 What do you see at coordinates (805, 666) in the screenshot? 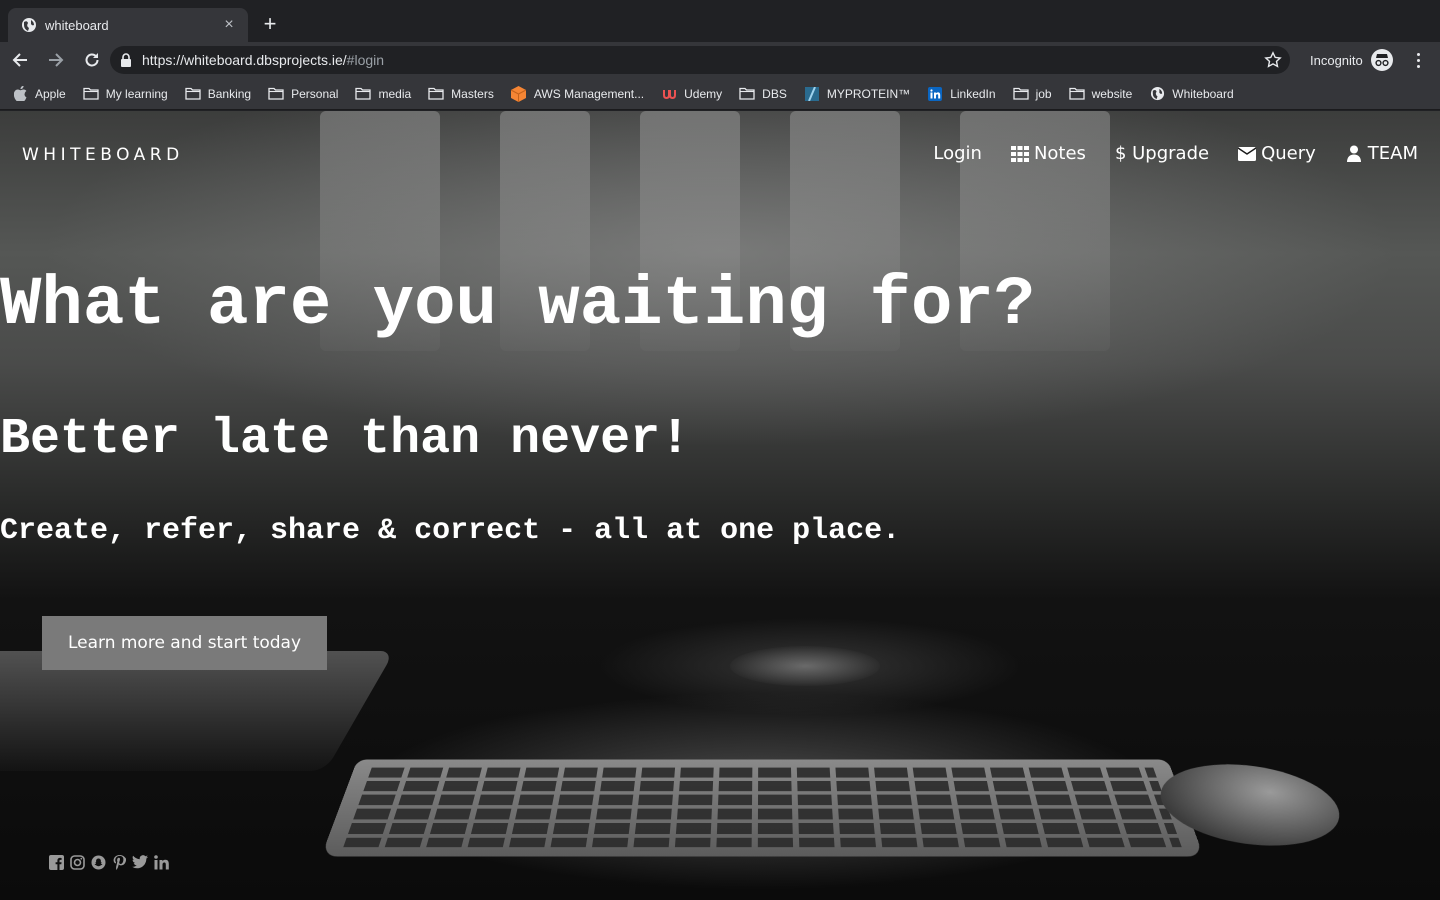
I see `cup-shape` at bounding box center [805, 666].